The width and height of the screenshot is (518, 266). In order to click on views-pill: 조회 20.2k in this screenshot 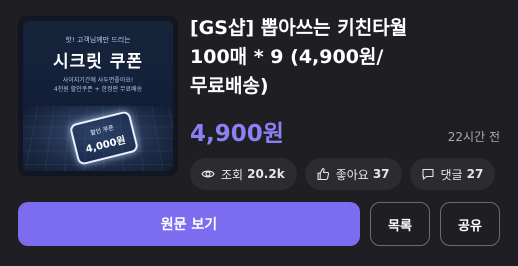, I will do `click(243, 174)`.